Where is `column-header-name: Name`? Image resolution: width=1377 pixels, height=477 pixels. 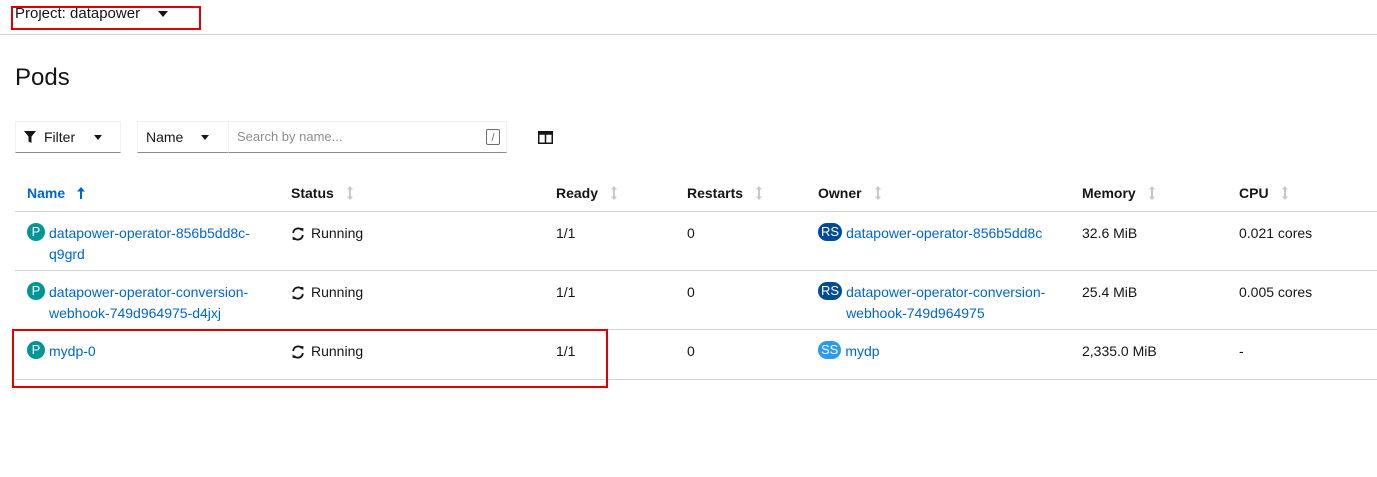
column-header-name: Name is located at coordinates (56, 193).